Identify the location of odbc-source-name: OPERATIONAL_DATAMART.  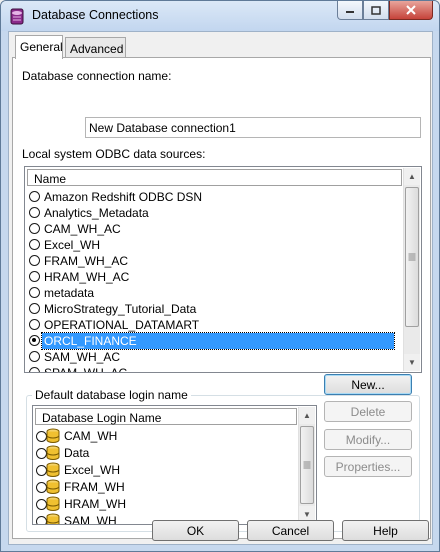
(122, 325).